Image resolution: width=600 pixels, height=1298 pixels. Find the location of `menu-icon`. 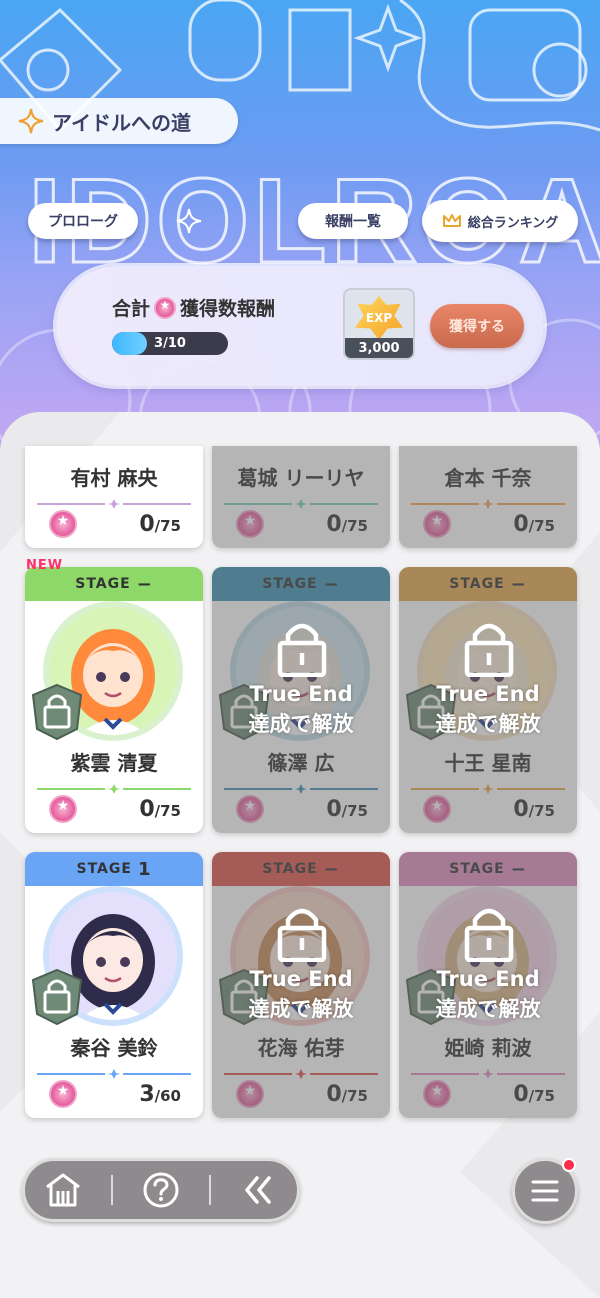

menu-icon is located at coordinates (545, 1191).